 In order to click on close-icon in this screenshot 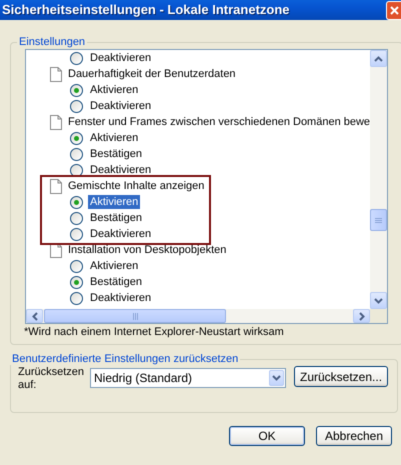, I will do `click(394, 10)`.